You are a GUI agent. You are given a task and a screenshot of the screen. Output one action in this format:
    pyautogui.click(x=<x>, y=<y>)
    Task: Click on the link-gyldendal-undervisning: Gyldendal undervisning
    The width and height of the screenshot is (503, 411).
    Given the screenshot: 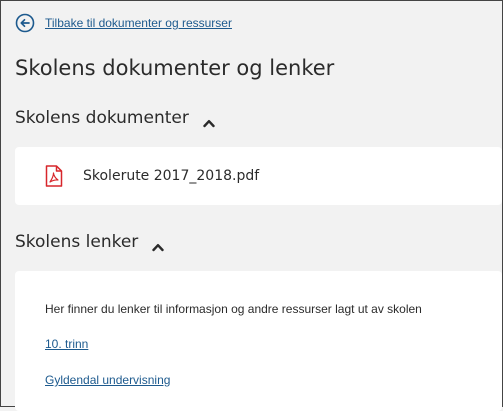 What is the action you would take?
    pyautogui.click(x=107, y=380)
    